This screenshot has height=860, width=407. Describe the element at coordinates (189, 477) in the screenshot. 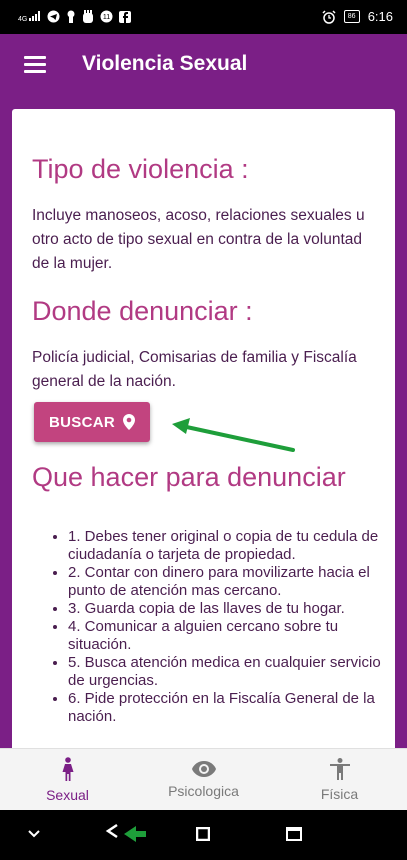

I see `que-hacer-title: Que hacer para denunciar` at that location.